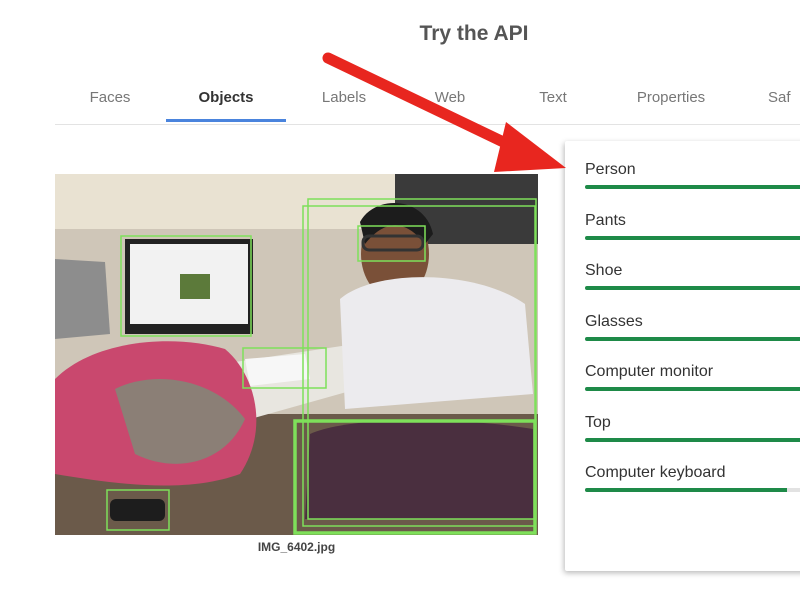  What do you see at coordinates (692, 332) in the screenshot?
I see `result-item-glasses: Glasses` at bounding box center [692, 332].